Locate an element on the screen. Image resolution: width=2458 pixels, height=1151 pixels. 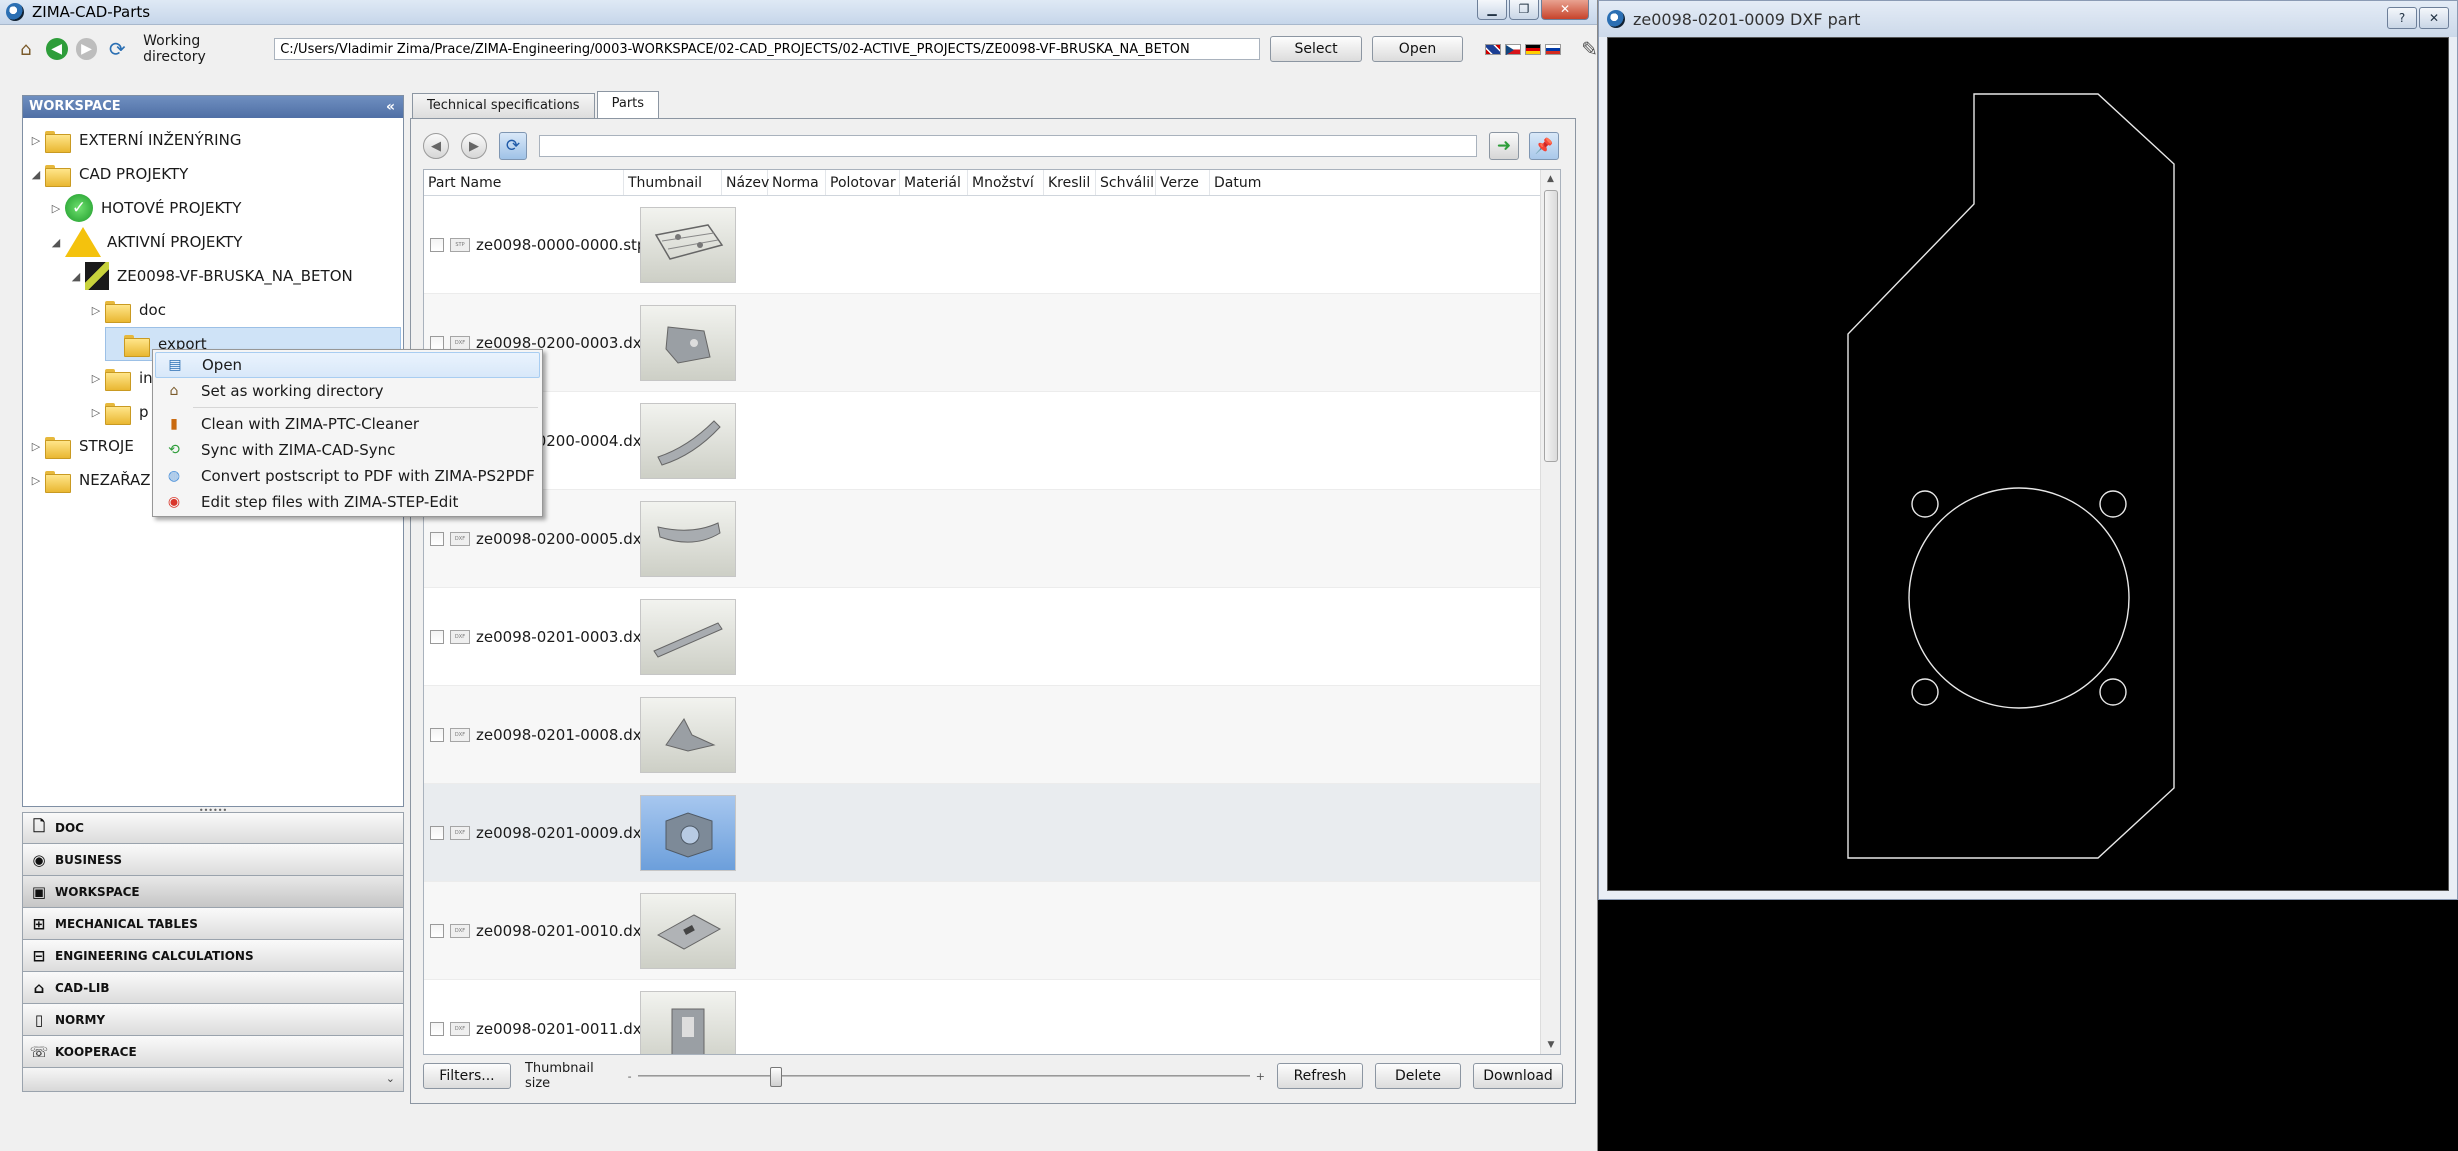
scrollbar-thumb is located at coordinates (1551, 326).